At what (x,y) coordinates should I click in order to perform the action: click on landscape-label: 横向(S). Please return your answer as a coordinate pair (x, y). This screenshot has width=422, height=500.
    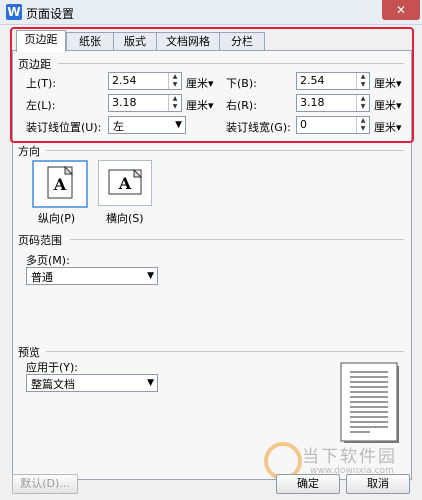
    Looking at the image, I should click on (125, 218).